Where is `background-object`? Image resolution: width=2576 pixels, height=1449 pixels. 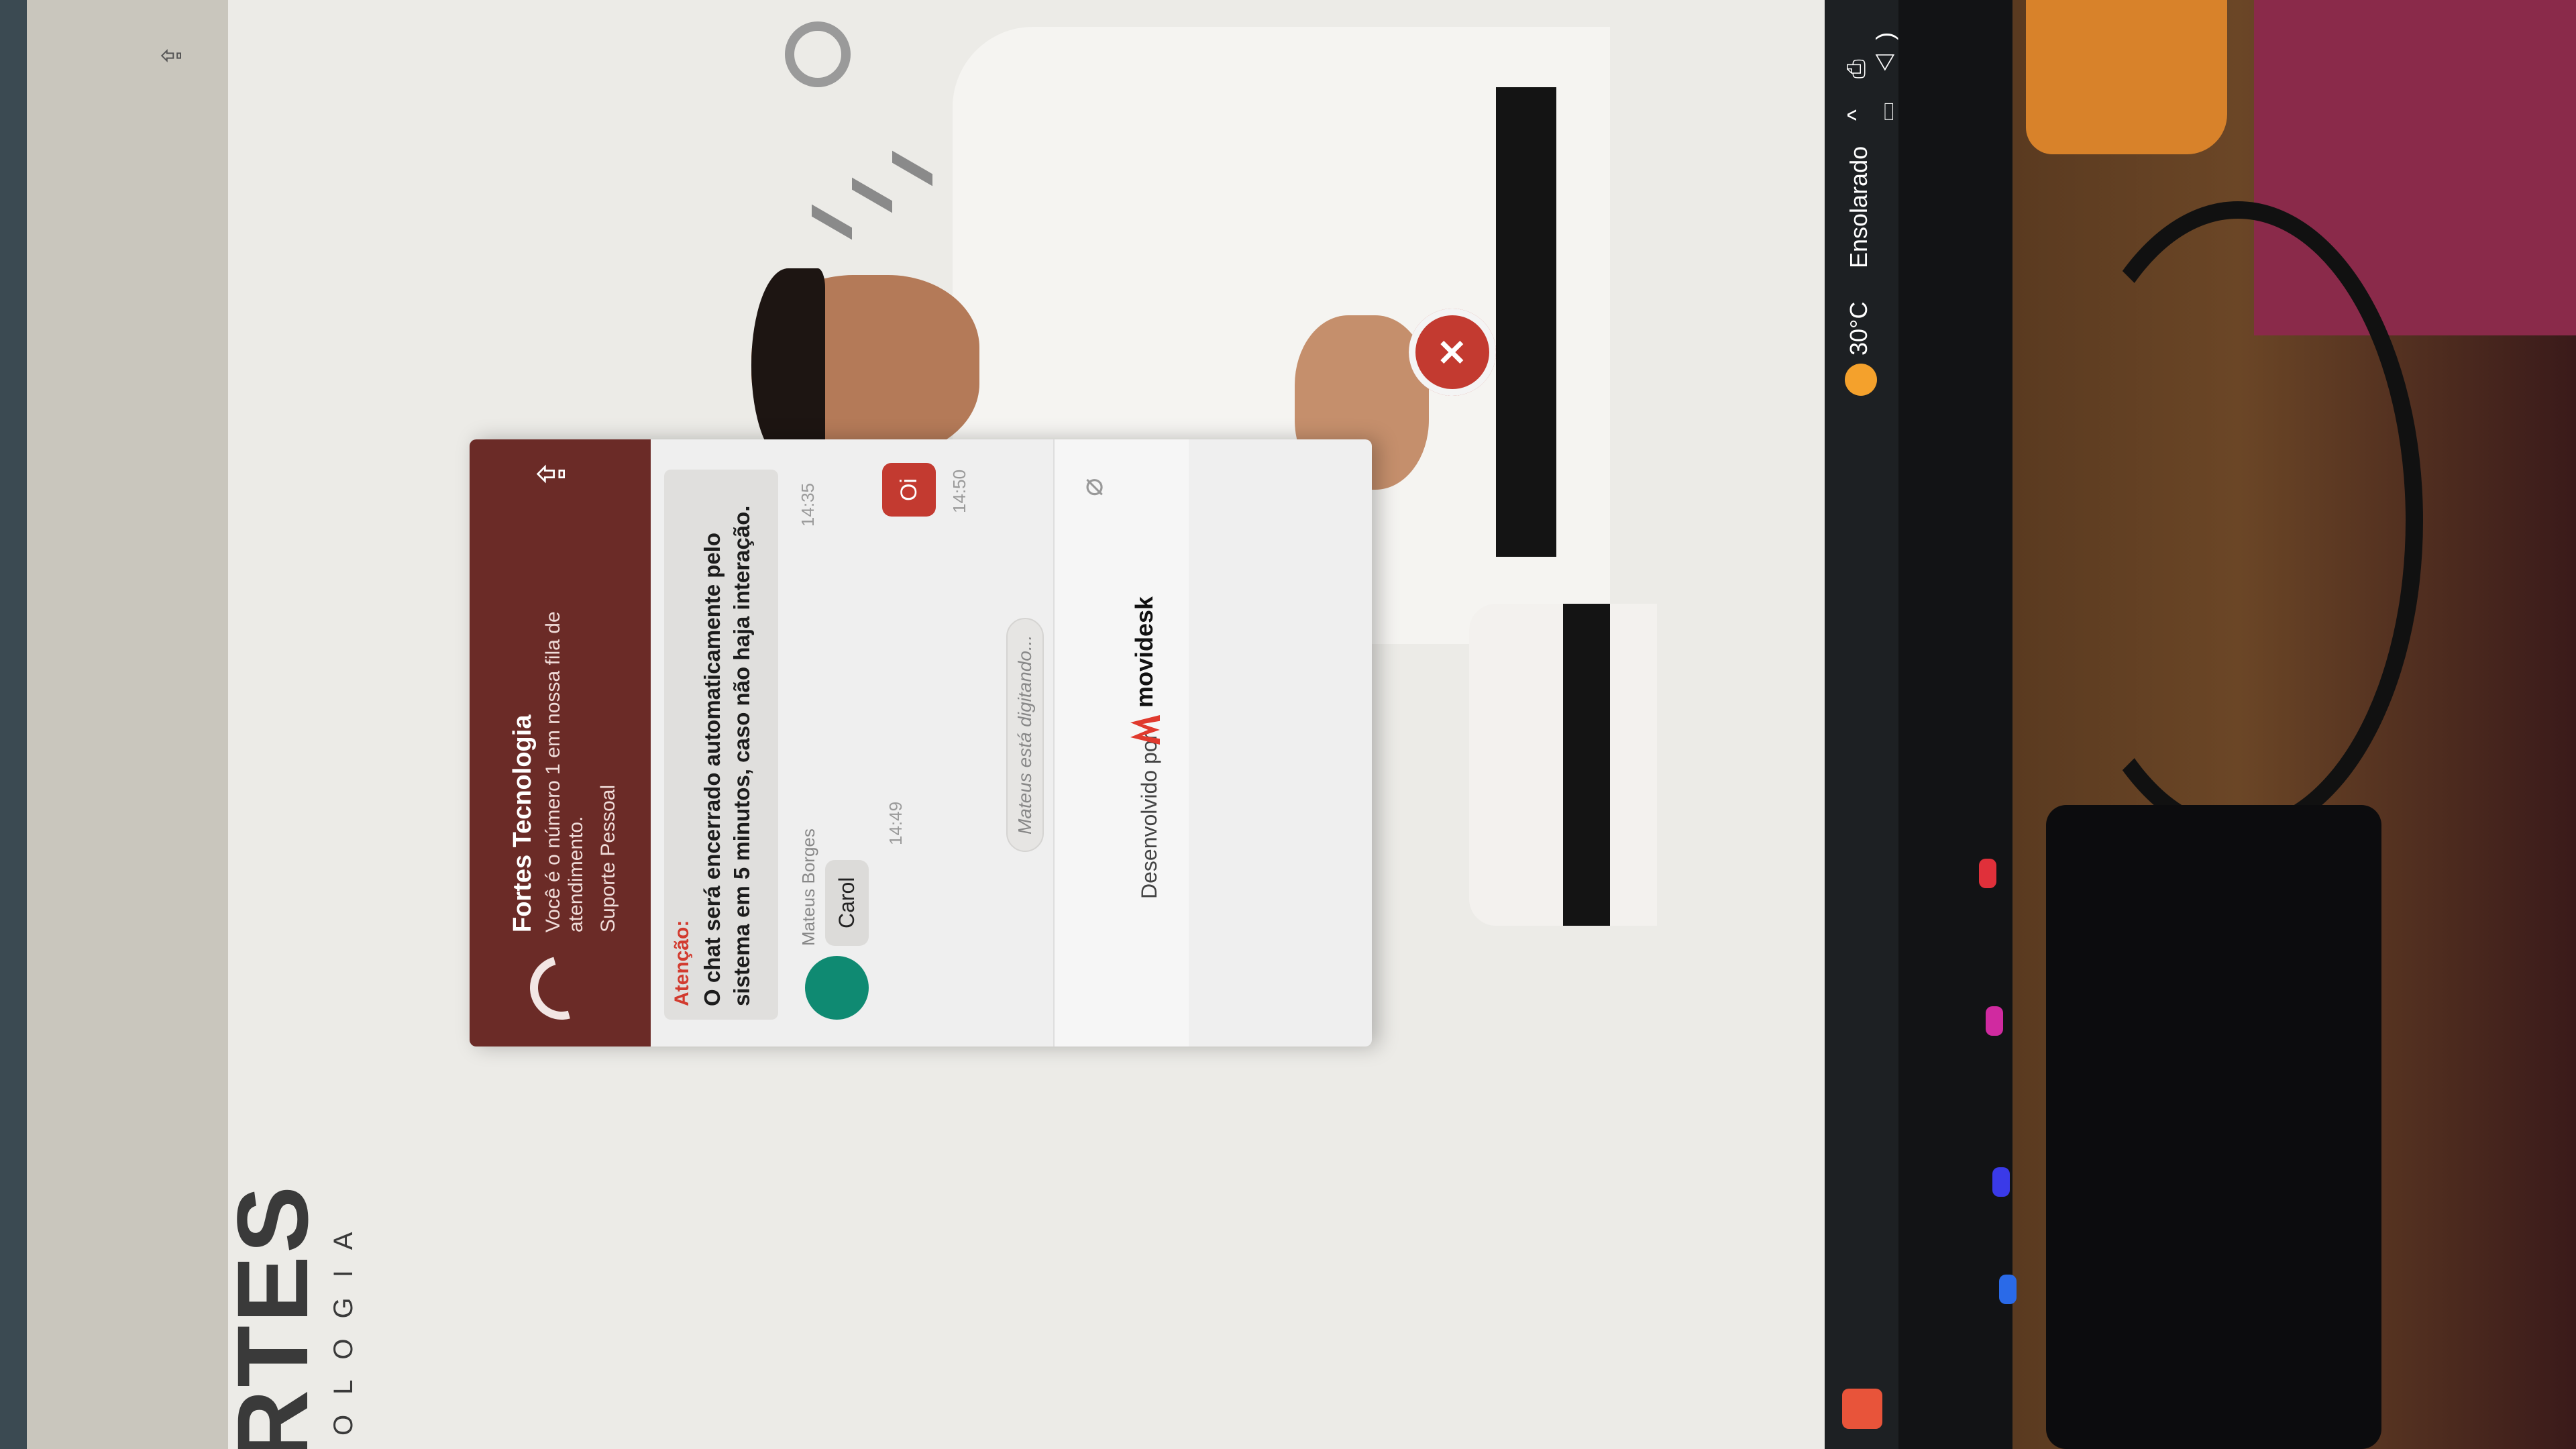
background-object is located at coordinates (2126, 77).